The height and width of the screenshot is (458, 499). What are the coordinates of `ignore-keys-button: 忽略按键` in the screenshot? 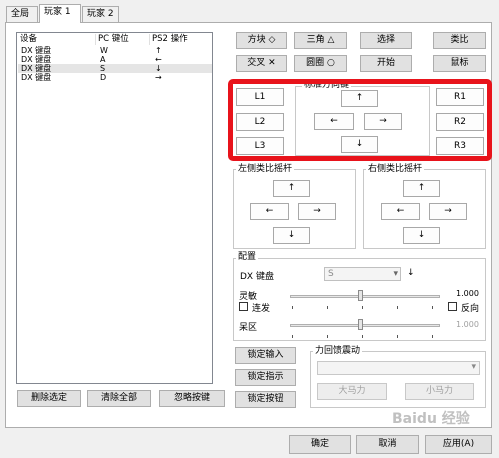 It's located at (192, 398).